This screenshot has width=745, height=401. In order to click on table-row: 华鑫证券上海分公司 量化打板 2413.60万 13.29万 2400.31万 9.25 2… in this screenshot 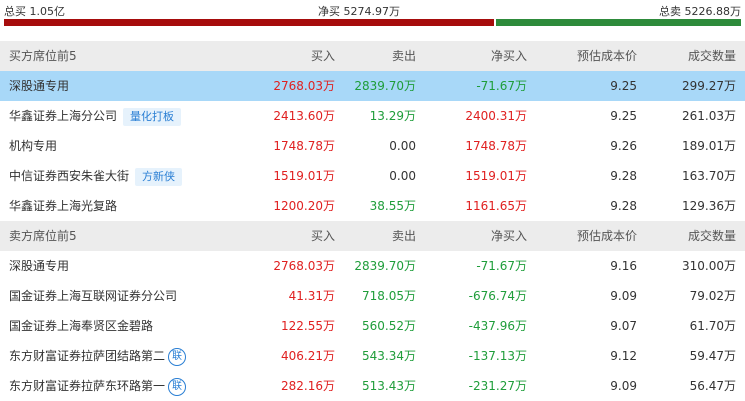, I will do `click(372, 116)`.